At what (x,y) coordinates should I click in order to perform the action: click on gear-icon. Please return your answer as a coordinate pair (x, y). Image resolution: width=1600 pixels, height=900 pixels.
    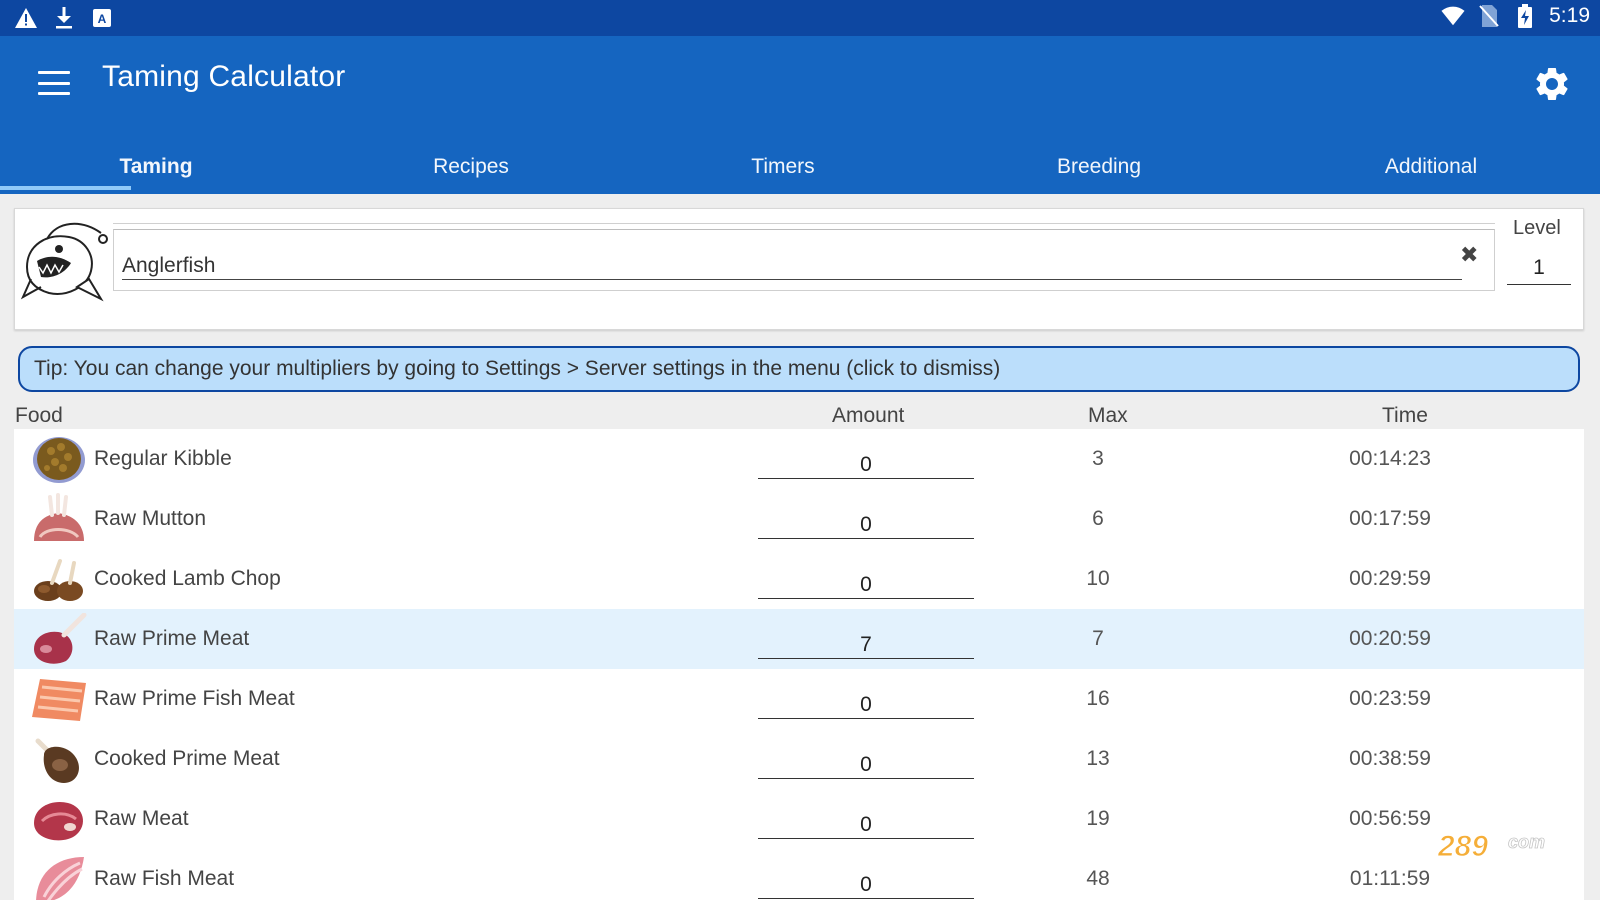
    Looking at the image, I should click on (1552, 84).